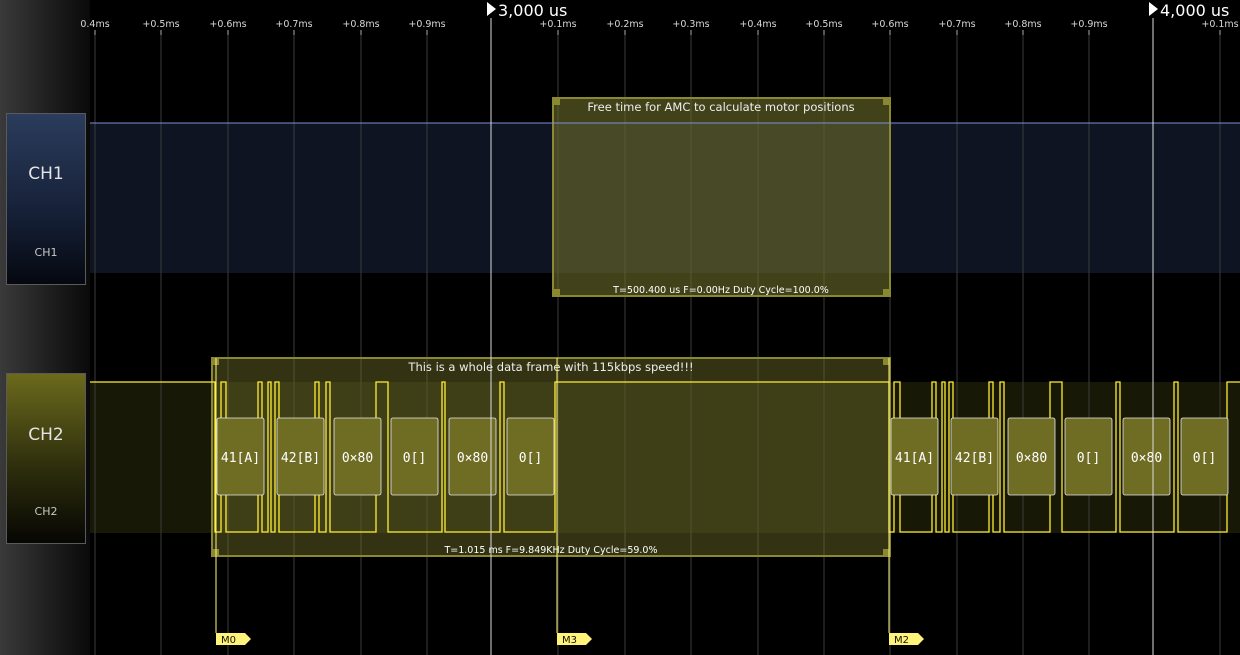 Image resolution: width=1240 pixels, height=655 pixels. I want to click on time-cursor-label: 3,000 us, so click(532, 10).